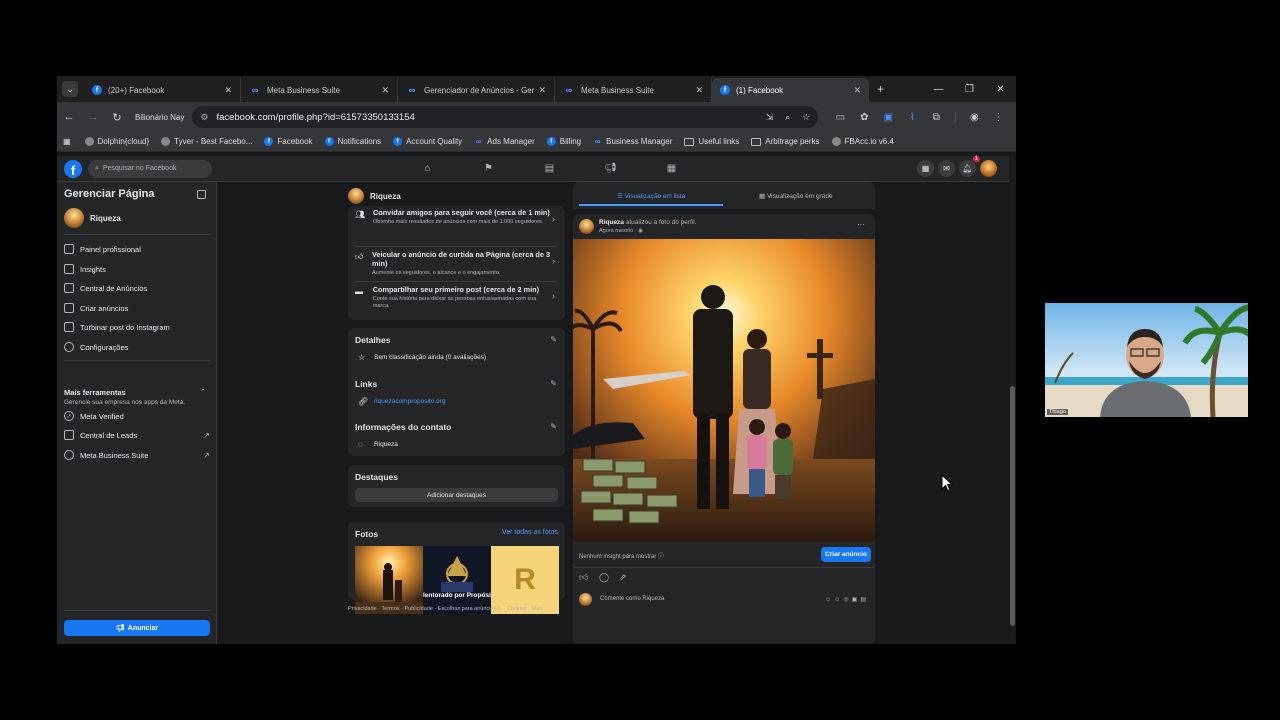  Describe the element at coordinates (912, 117) in the screenshot. I see `extension-icon: ⌇` at that location.